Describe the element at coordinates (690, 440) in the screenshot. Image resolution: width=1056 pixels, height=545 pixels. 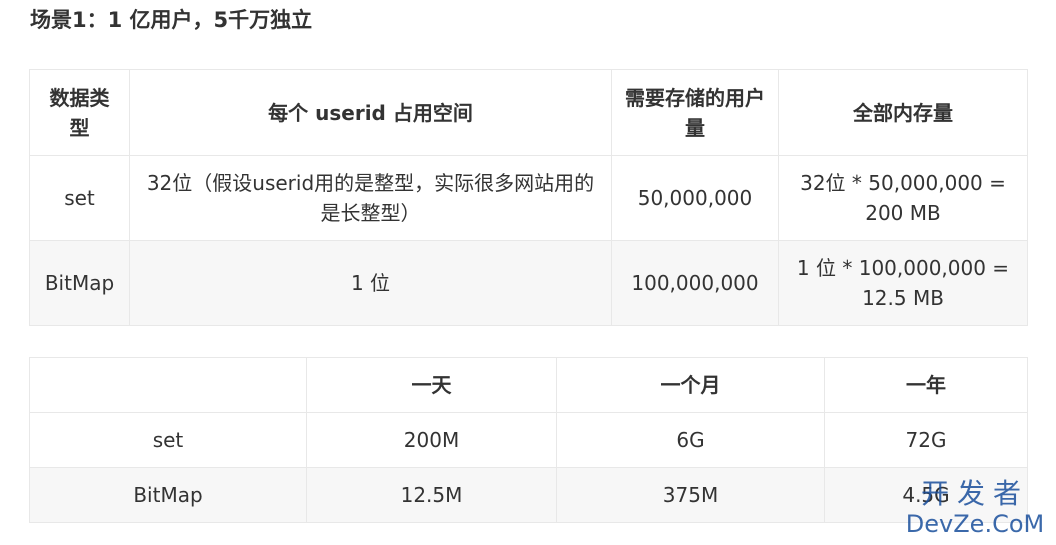
I see `cell-month: 6G` at that location.